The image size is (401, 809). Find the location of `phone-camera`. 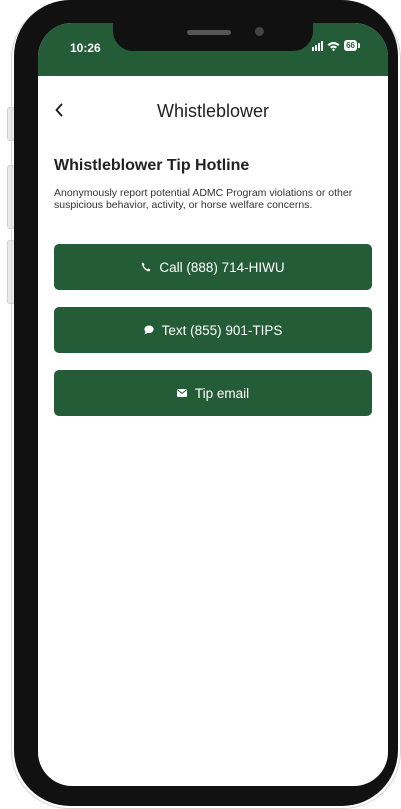

phone-camera is located at coordinates (259, 31).